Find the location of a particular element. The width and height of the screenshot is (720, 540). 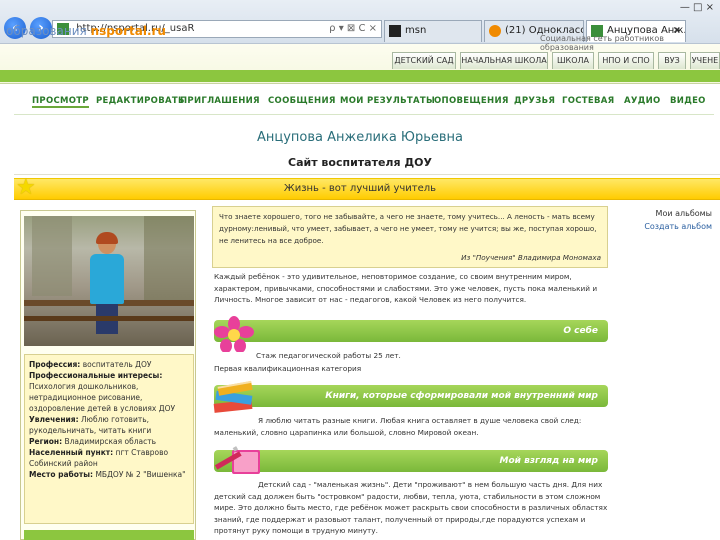

left-green-bar is located at coordinates (109, 535).